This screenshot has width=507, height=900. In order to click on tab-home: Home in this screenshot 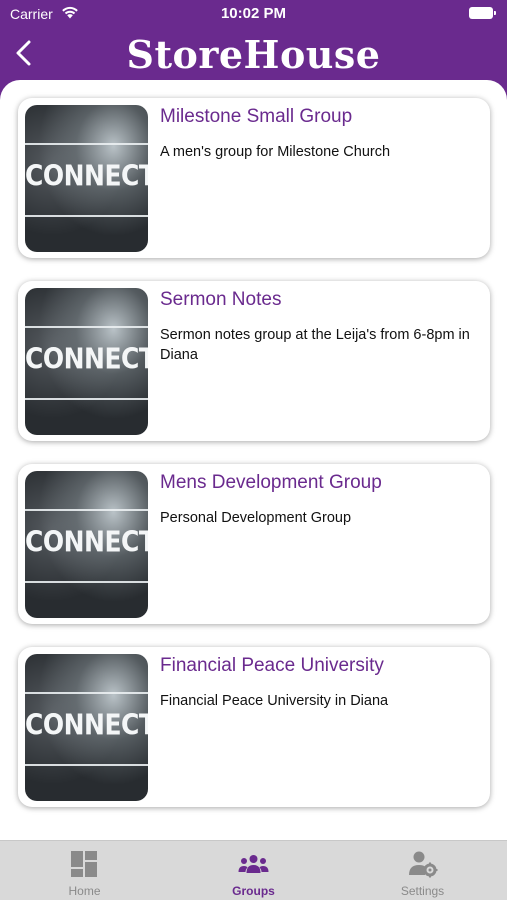, I will do `click(84, 870)`.